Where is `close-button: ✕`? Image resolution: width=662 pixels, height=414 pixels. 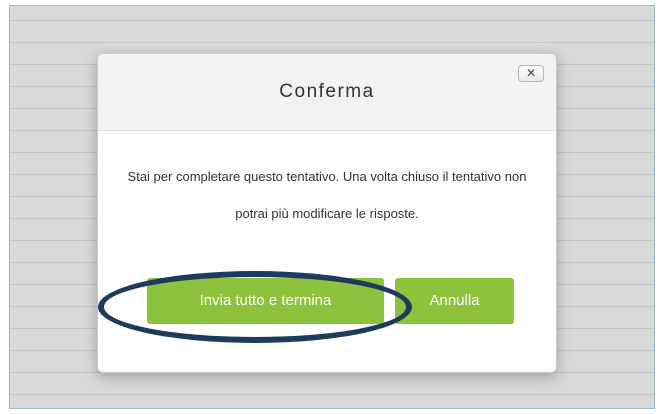
close-button: ✕ is located at coordinates (531, 73).